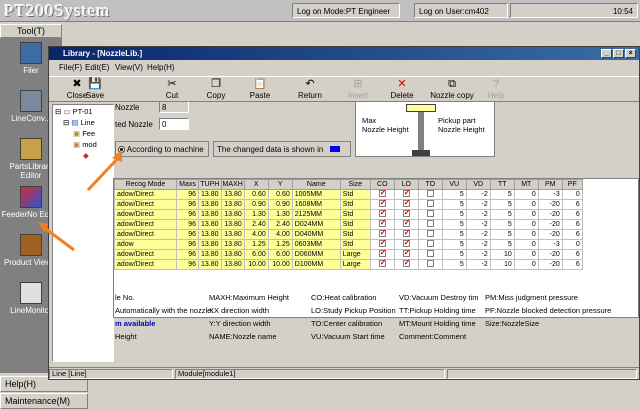 Image resolution: width=640 pixels, height=410 pixels. I want to click on arrow-to-radio, so click(104, 173).